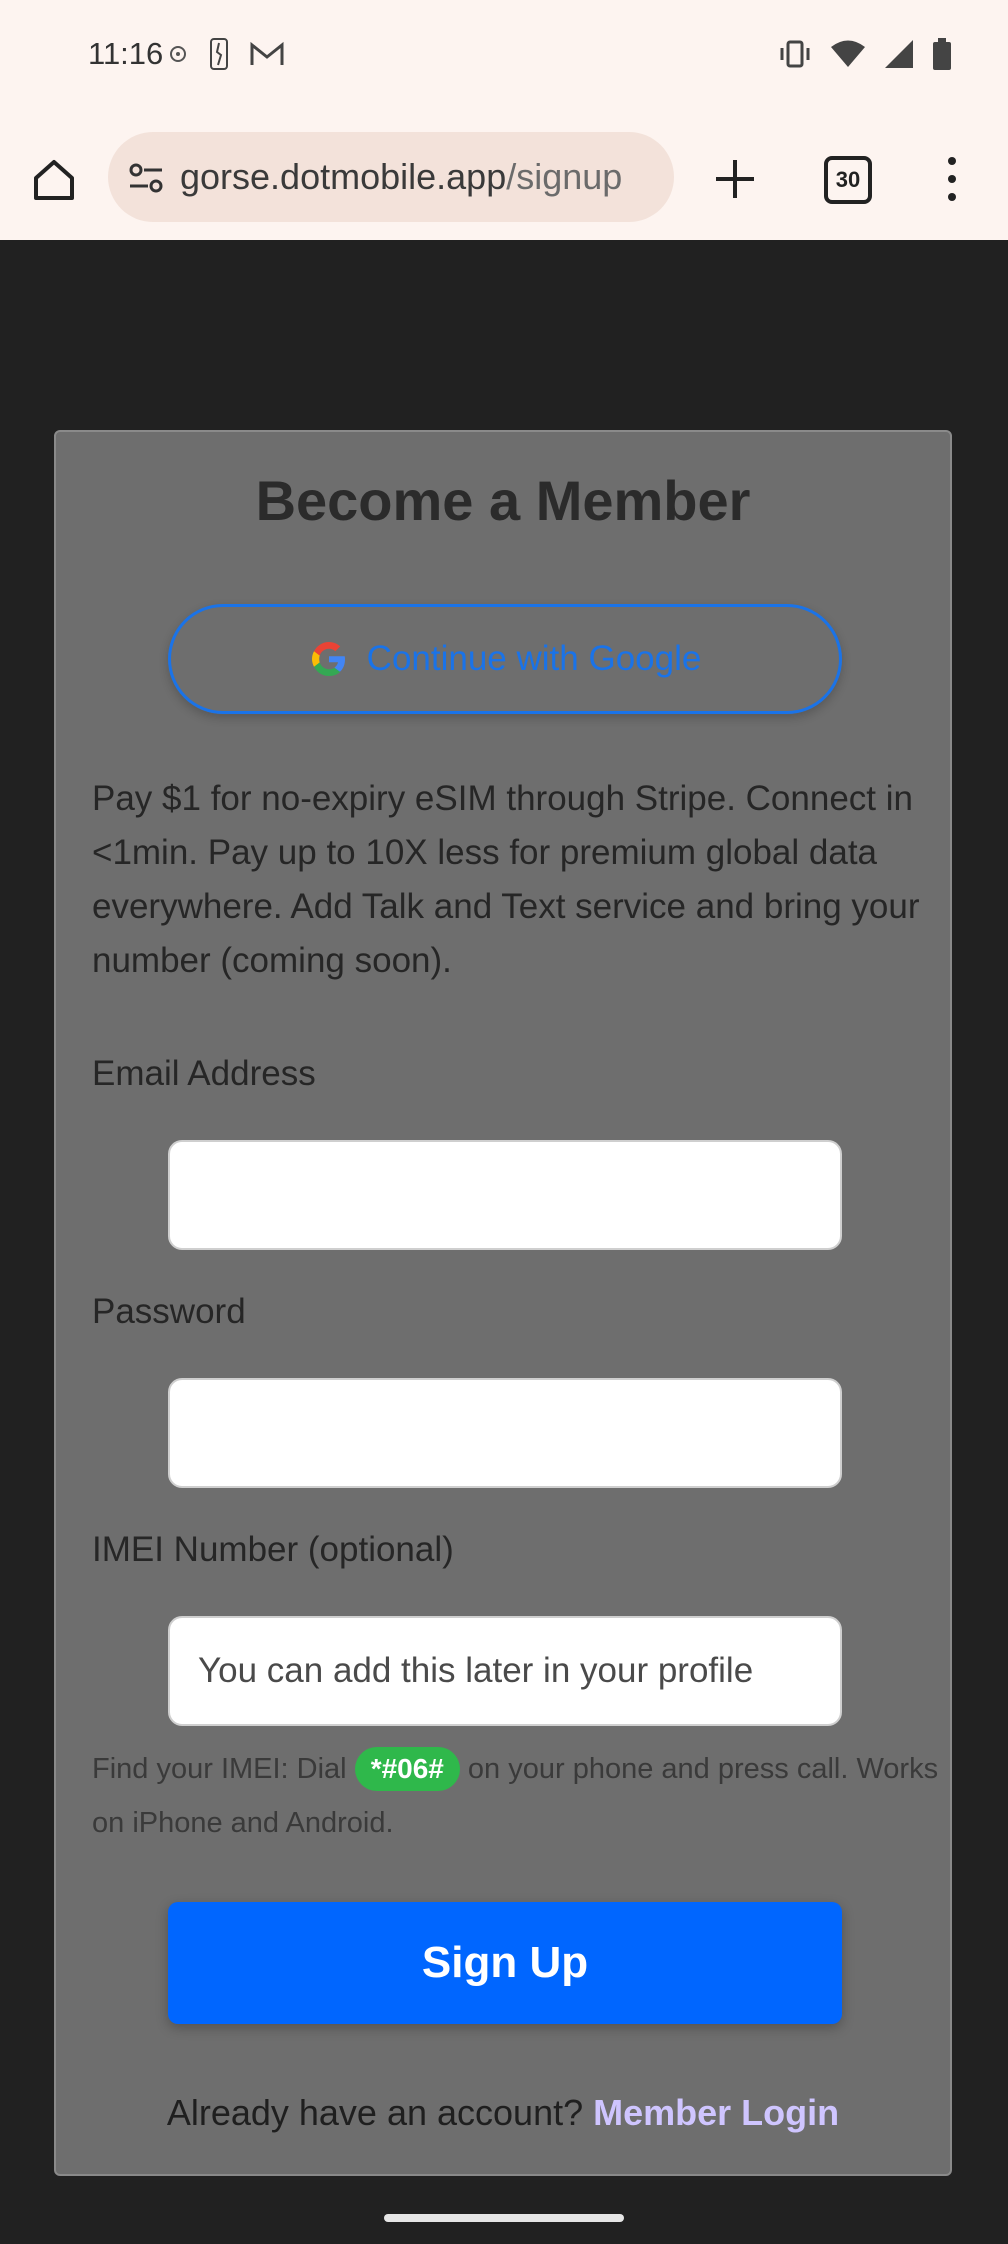 The width and height of the screenshot is (1008, 2244). What do you see at coordinates (848, 53) in the screenshot?
I see `wifi-icon` at bounding box center [848, 53].